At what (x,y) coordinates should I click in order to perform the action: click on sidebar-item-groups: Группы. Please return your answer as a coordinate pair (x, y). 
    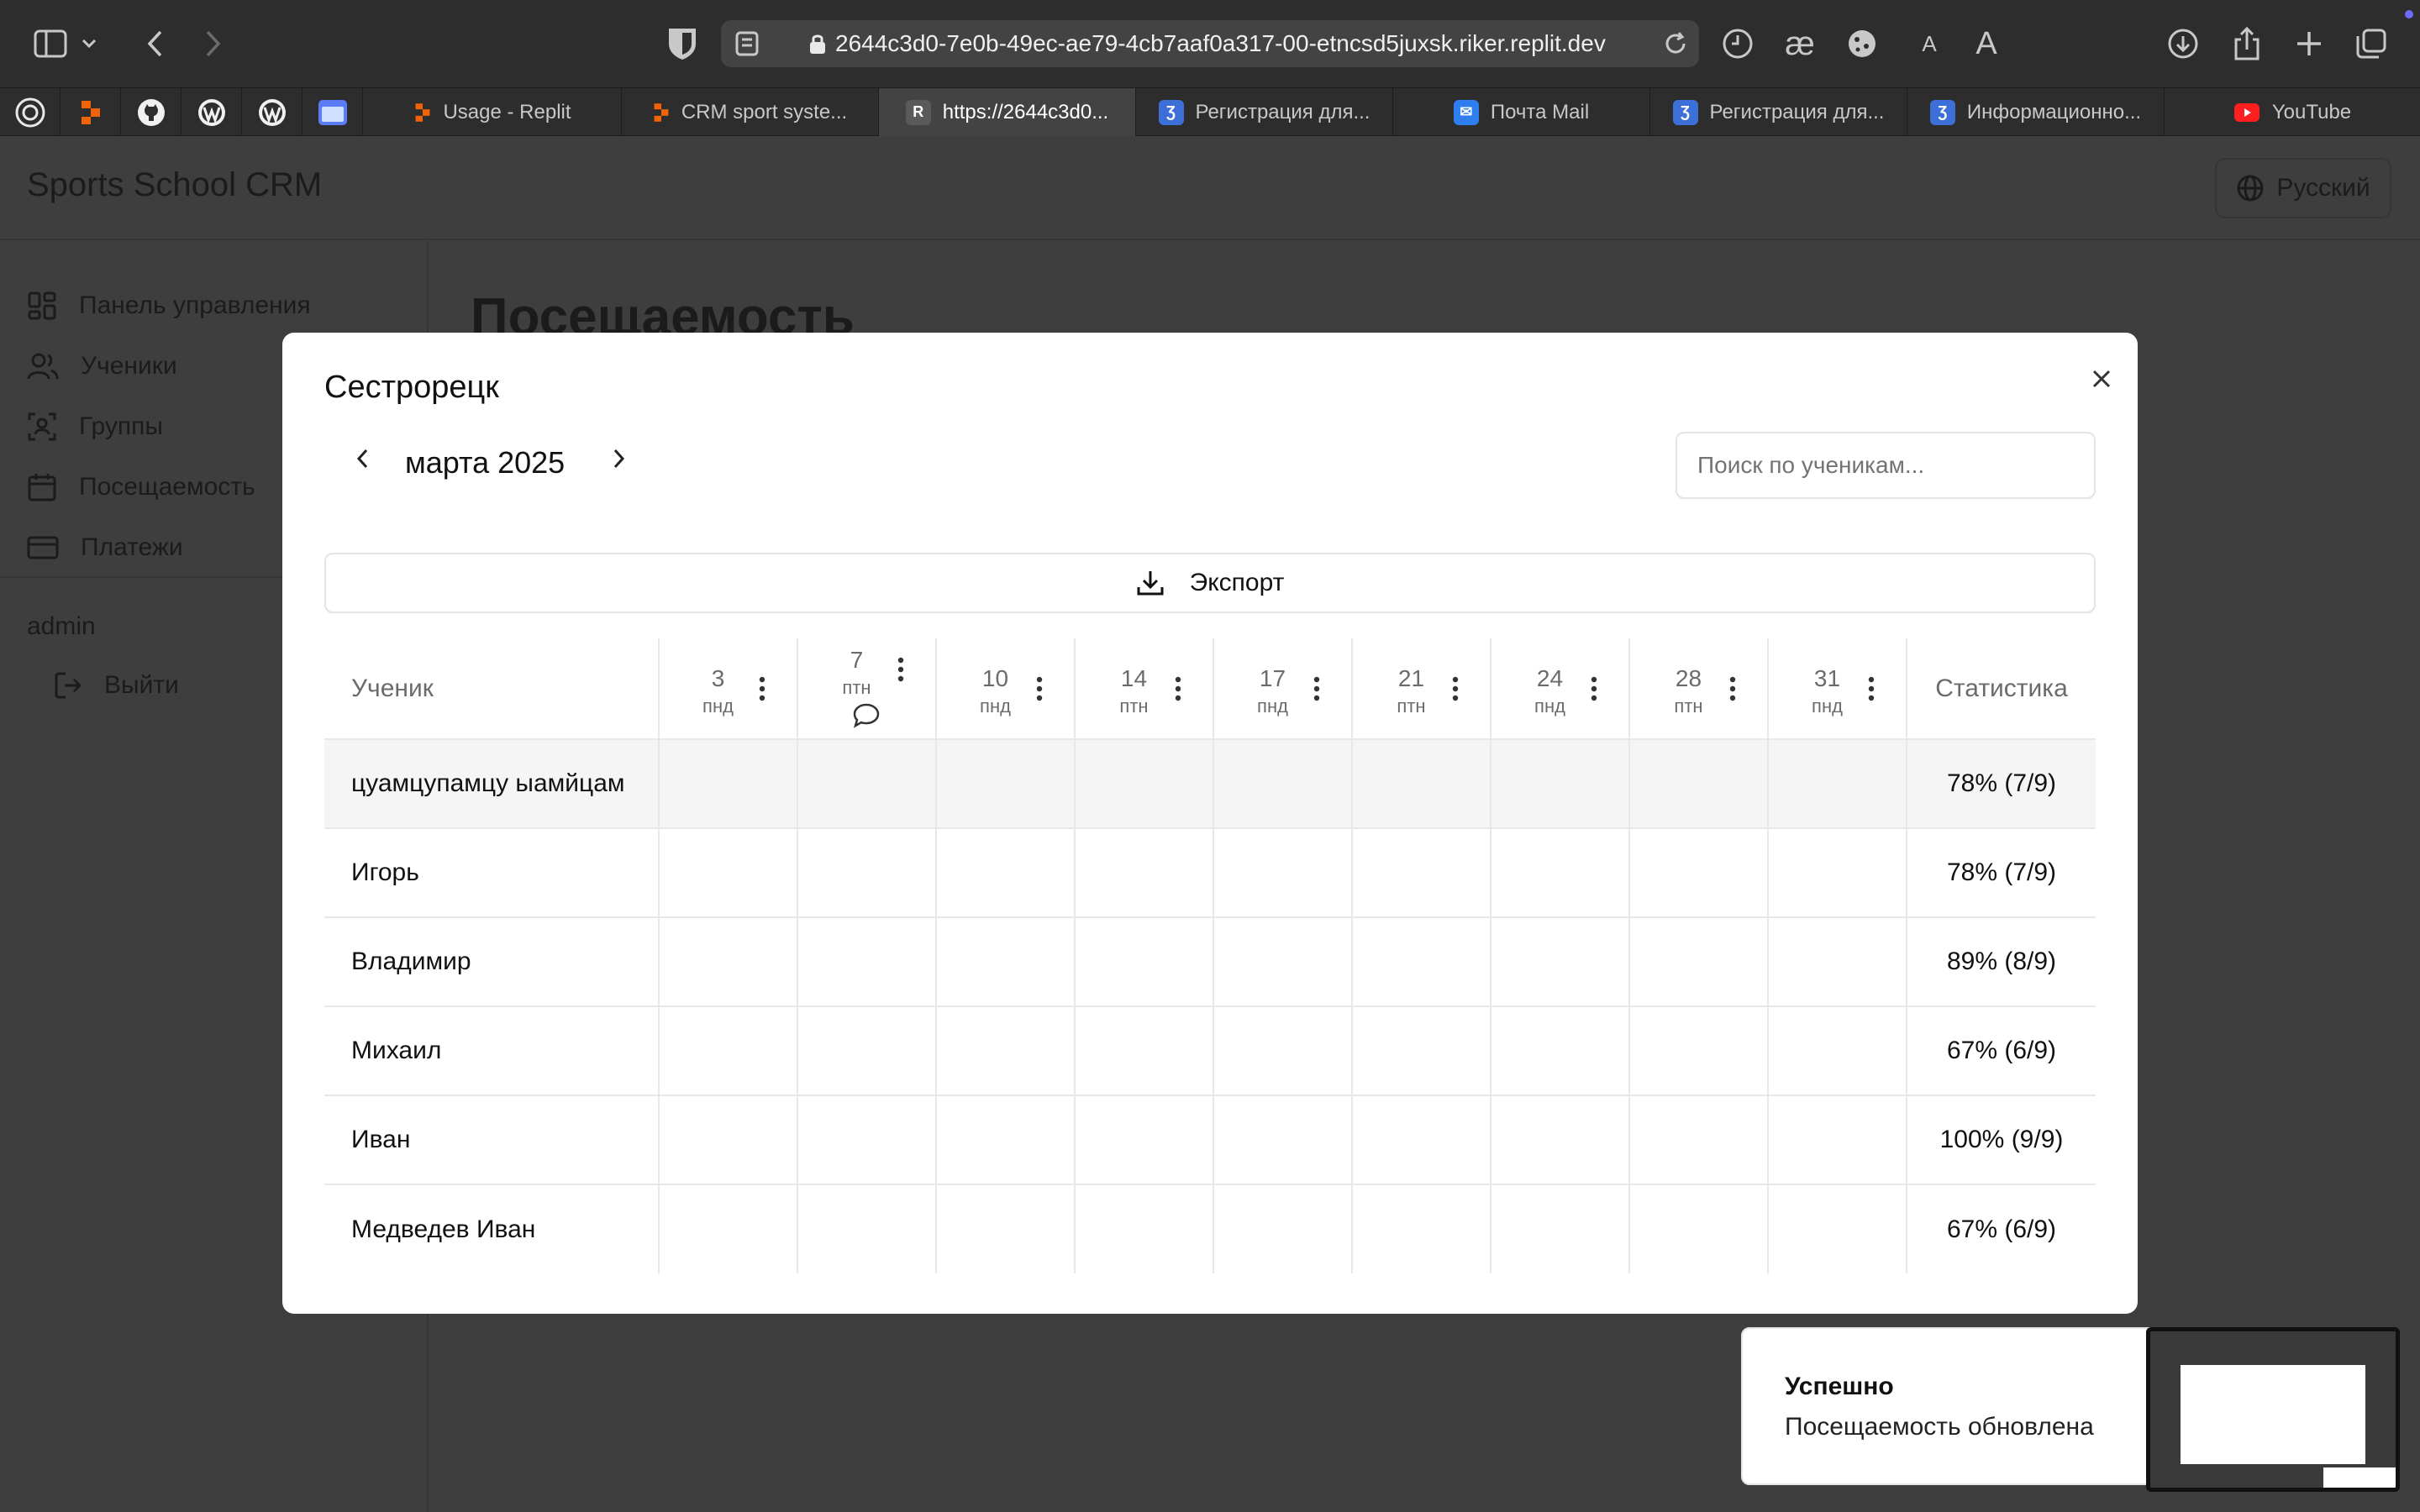
    Looking at the image, I should click on (95, 427).